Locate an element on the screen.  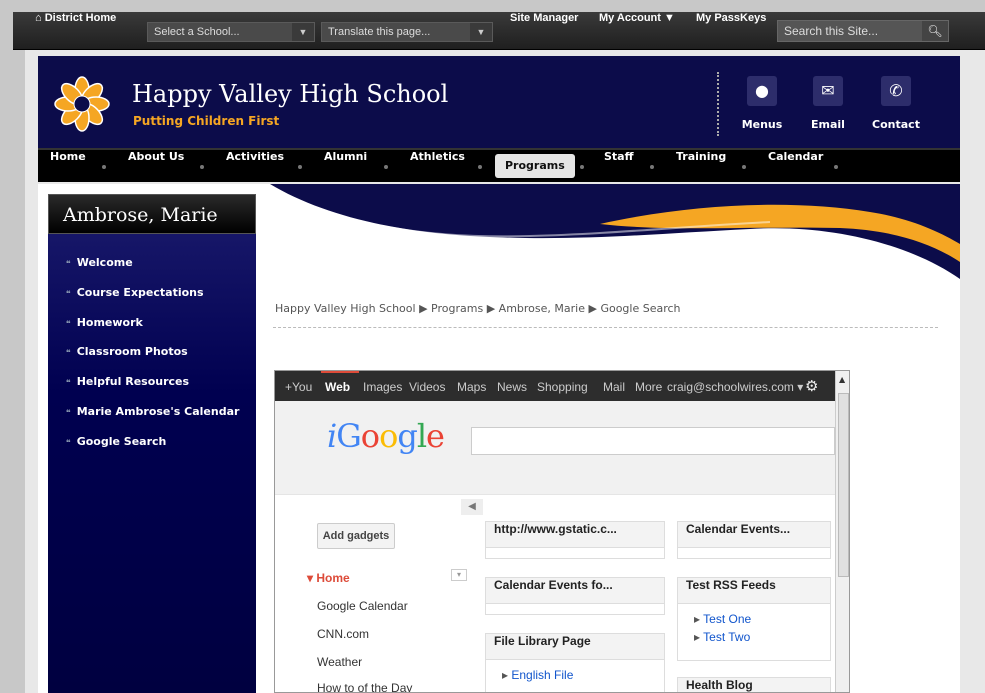
gbar-shopping: Shopping is located at coordinates (562, 387).